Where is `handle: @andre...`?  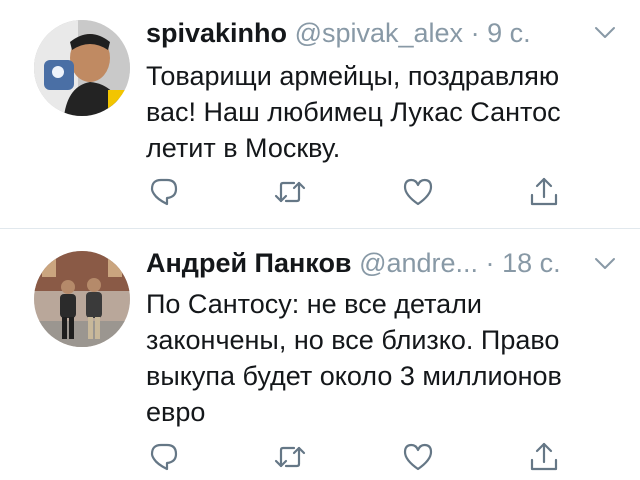
handle: @andre... is located at coordinates (418, 263).